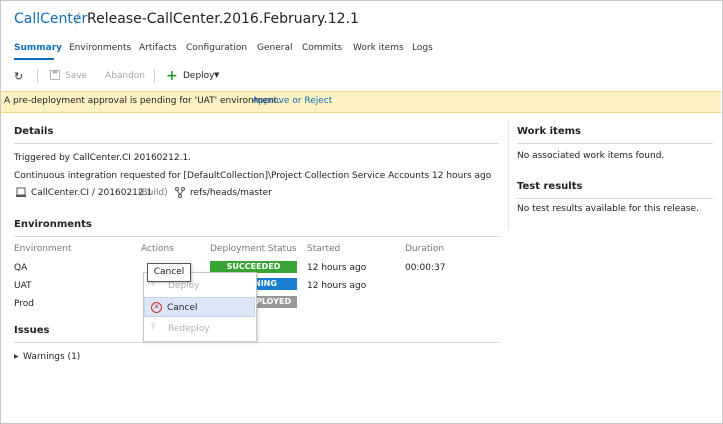  I want to click on environment-name-qa: QA, so click(20, 268).